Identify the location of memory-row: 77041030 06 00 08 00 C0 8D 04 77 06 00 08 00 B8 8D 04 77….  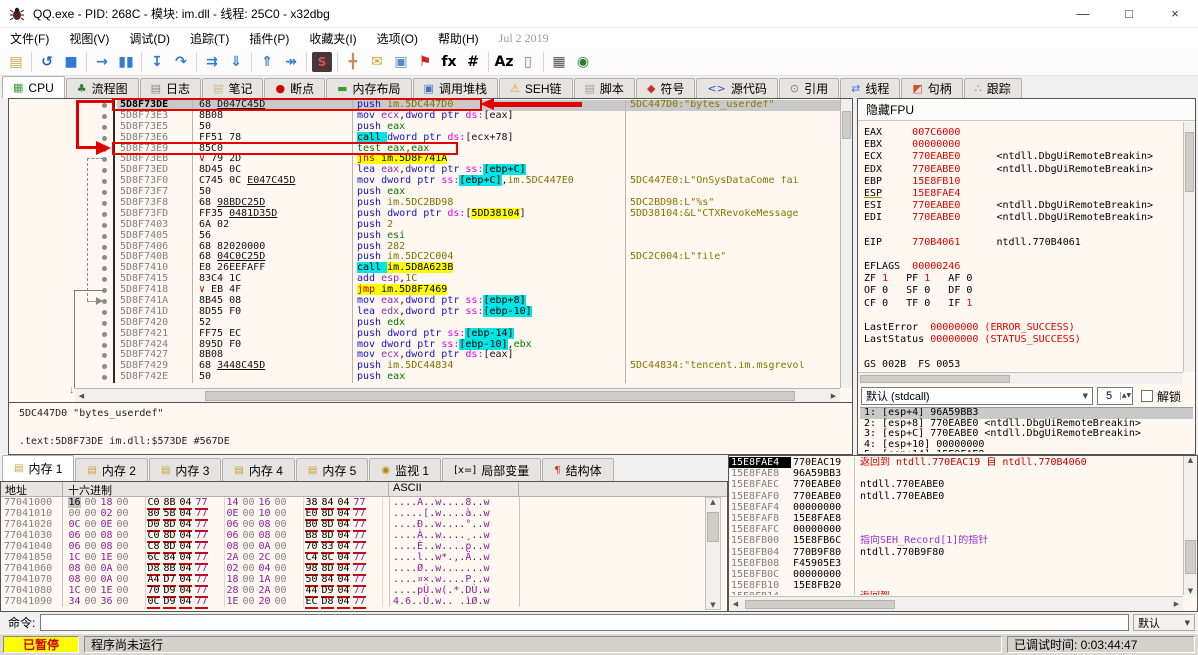
(352, 536).